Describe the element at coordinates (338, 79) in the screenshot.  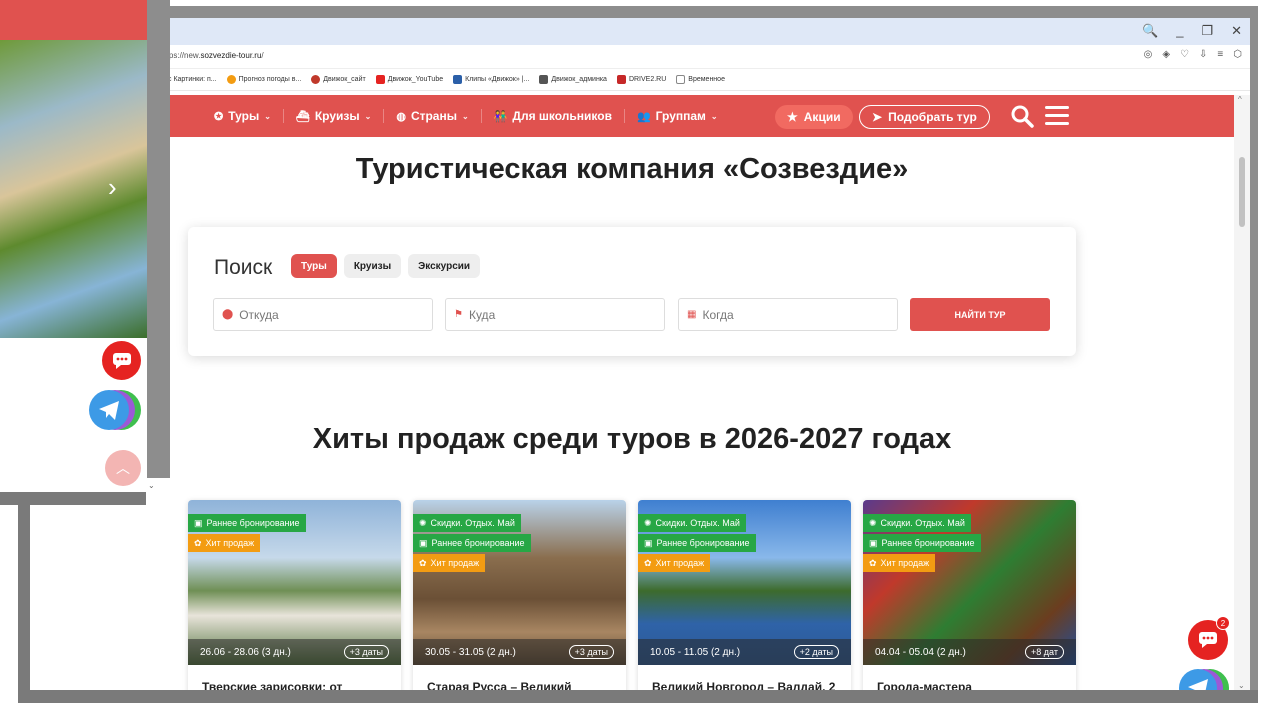
I see `bookmark-item: Движок_сайт` at that location.